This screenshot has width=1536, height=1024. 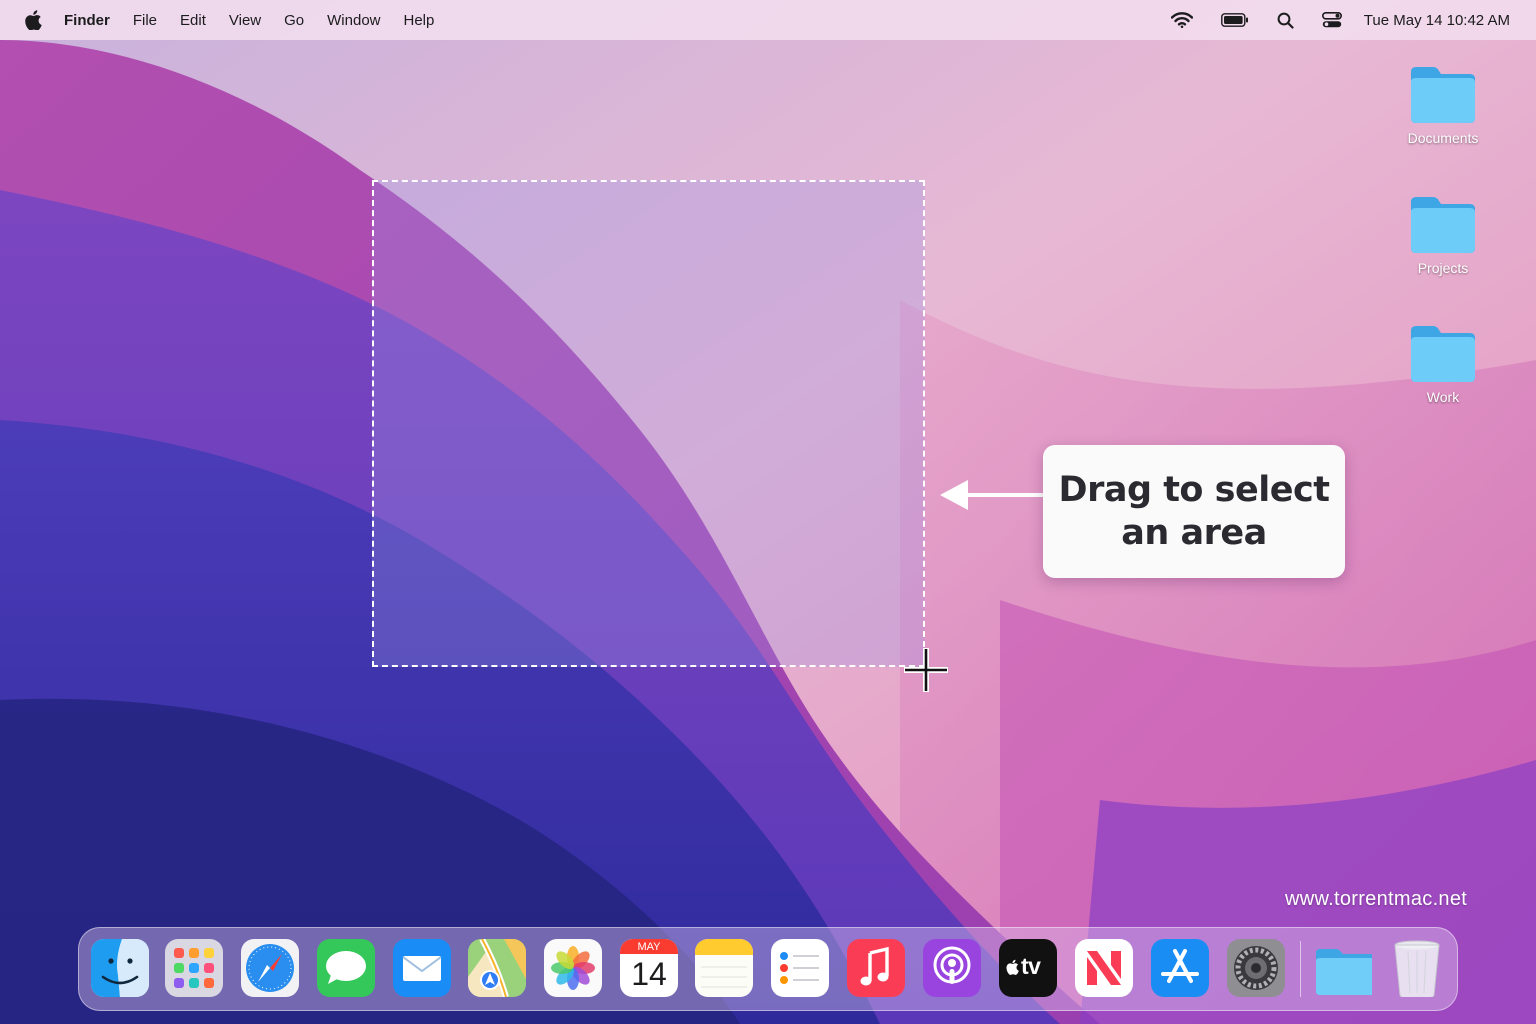 What do you see at coordinates (1194, 489) in the screenshot?
I see `callout-line-1: Drag to select` at bounding box center [1194, 489].